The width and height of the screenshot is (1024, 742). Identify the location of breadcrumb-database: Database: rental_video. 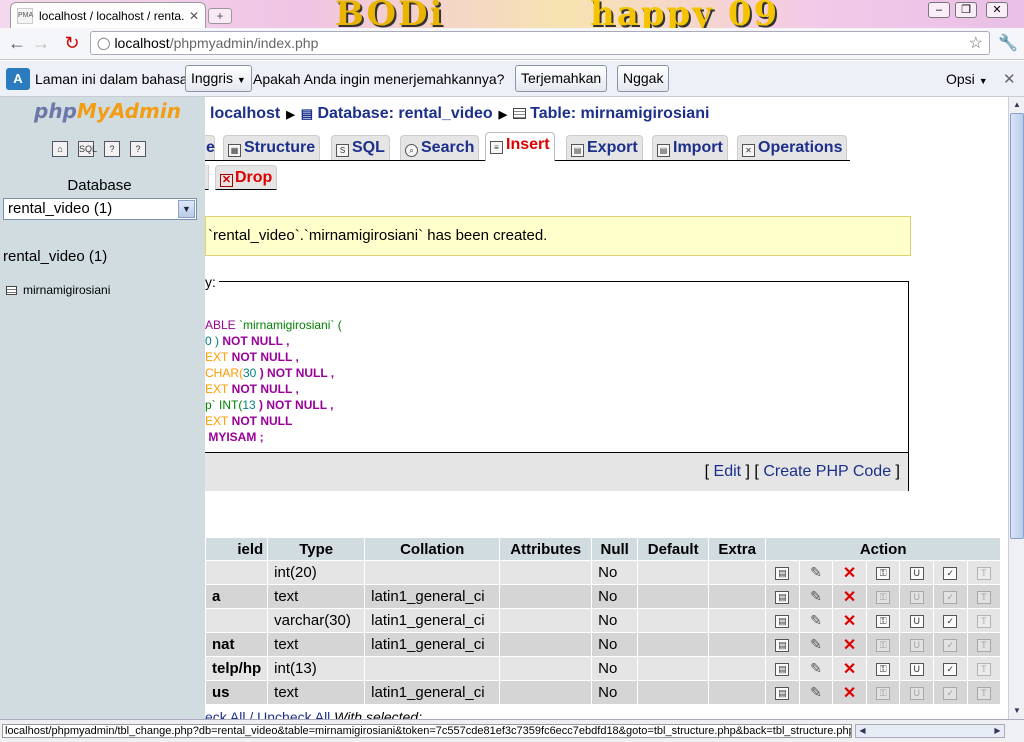
(404, 113).